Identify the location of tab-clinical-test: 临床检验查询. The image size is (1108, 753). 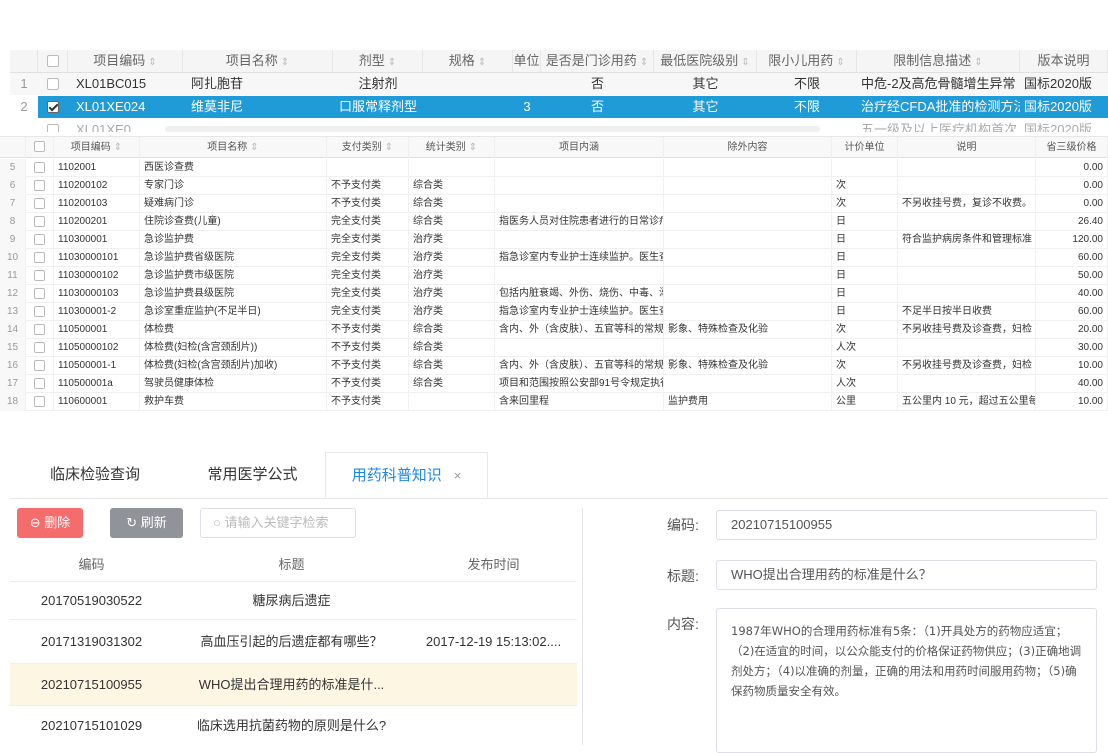
(95, 475).